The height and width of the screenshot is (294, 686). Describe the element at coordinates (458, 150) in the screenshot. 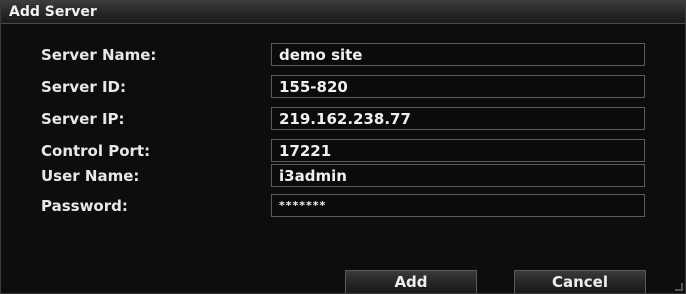

I see `control-port-field` at that location.